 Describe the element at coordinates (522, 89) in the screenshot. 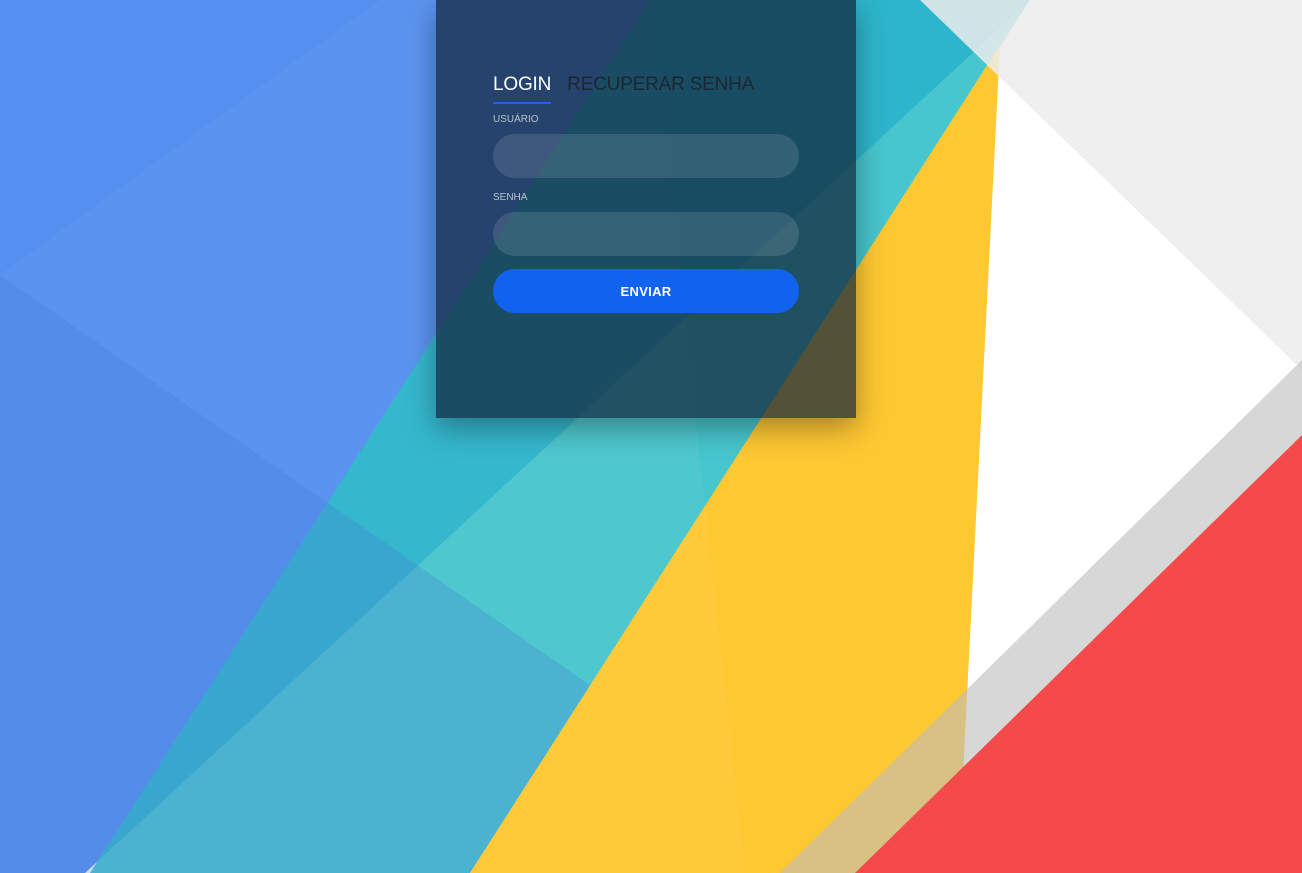

I see `tab-login: LOGIN` at that location.